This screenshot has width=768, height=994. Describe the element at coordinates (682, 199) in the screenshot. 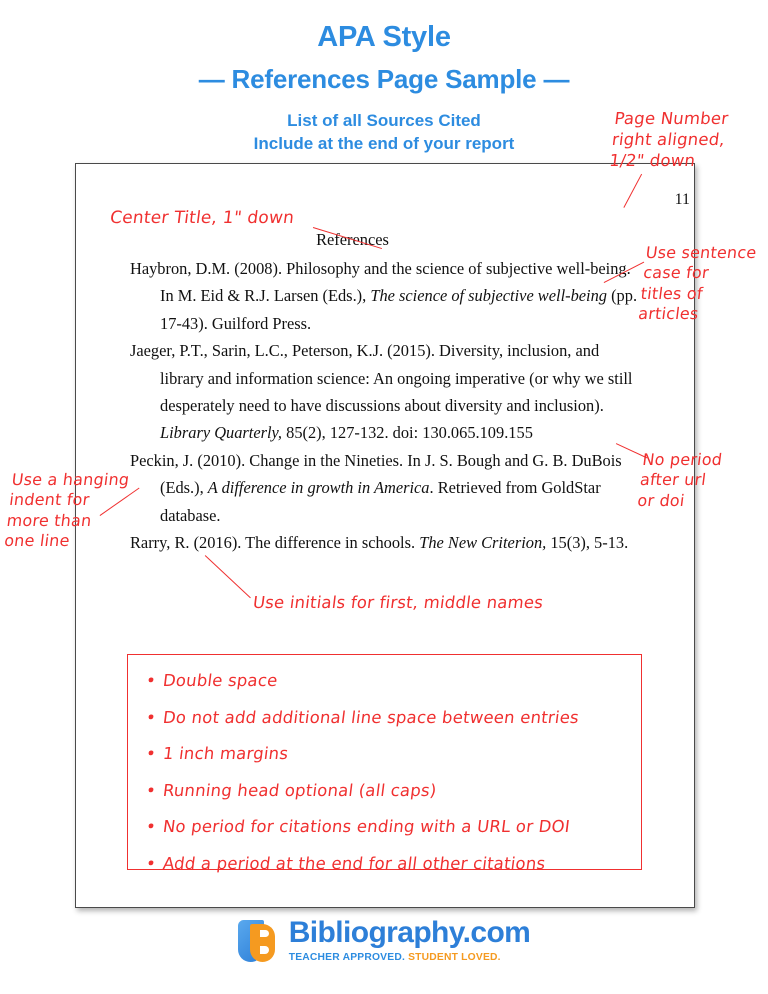

I see `document-page-number: 11` at that location.